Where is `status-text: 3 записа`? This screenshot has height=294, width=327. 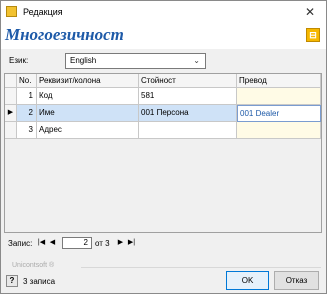 status-text: 3 записа is located at coordinates (39, 281).